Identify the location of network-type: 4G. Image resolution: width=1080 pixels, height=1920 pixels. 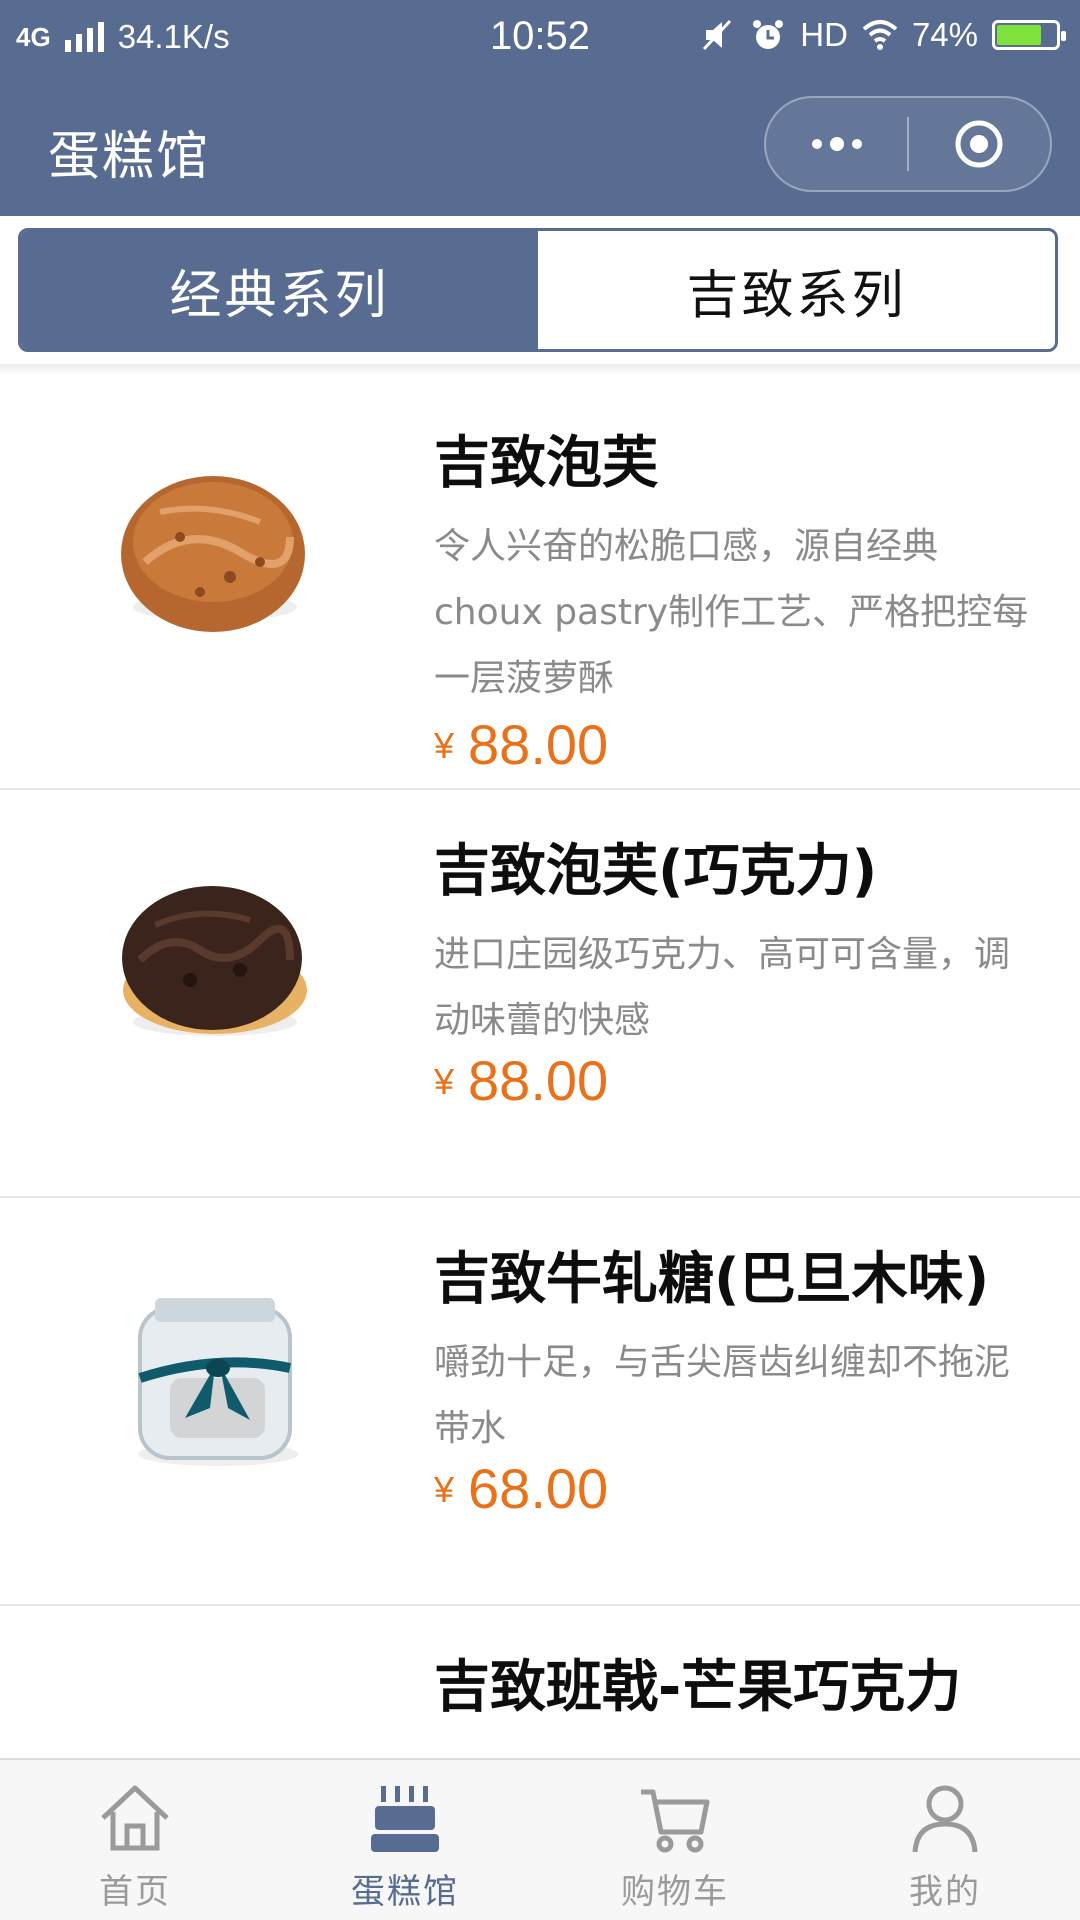
(33, 36).